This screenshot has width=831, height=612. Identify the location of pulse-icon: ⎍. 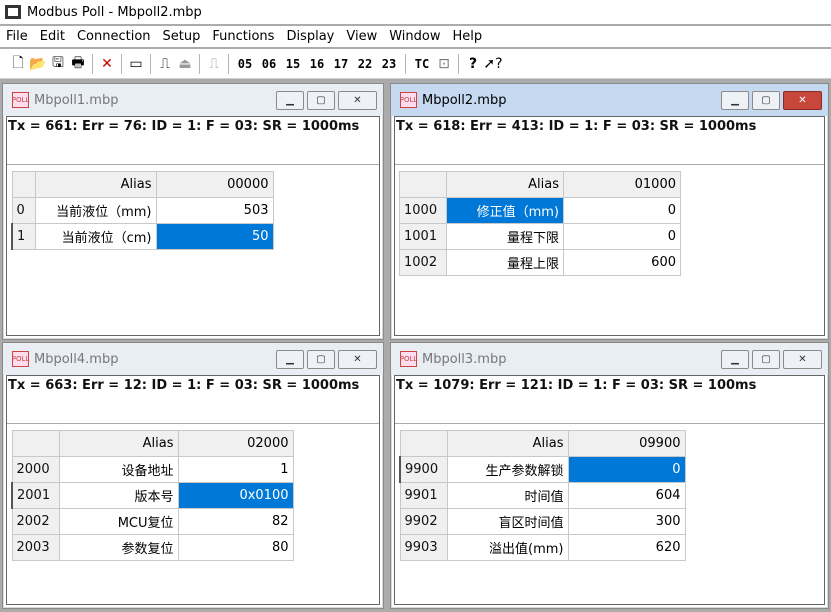
(214, 64).